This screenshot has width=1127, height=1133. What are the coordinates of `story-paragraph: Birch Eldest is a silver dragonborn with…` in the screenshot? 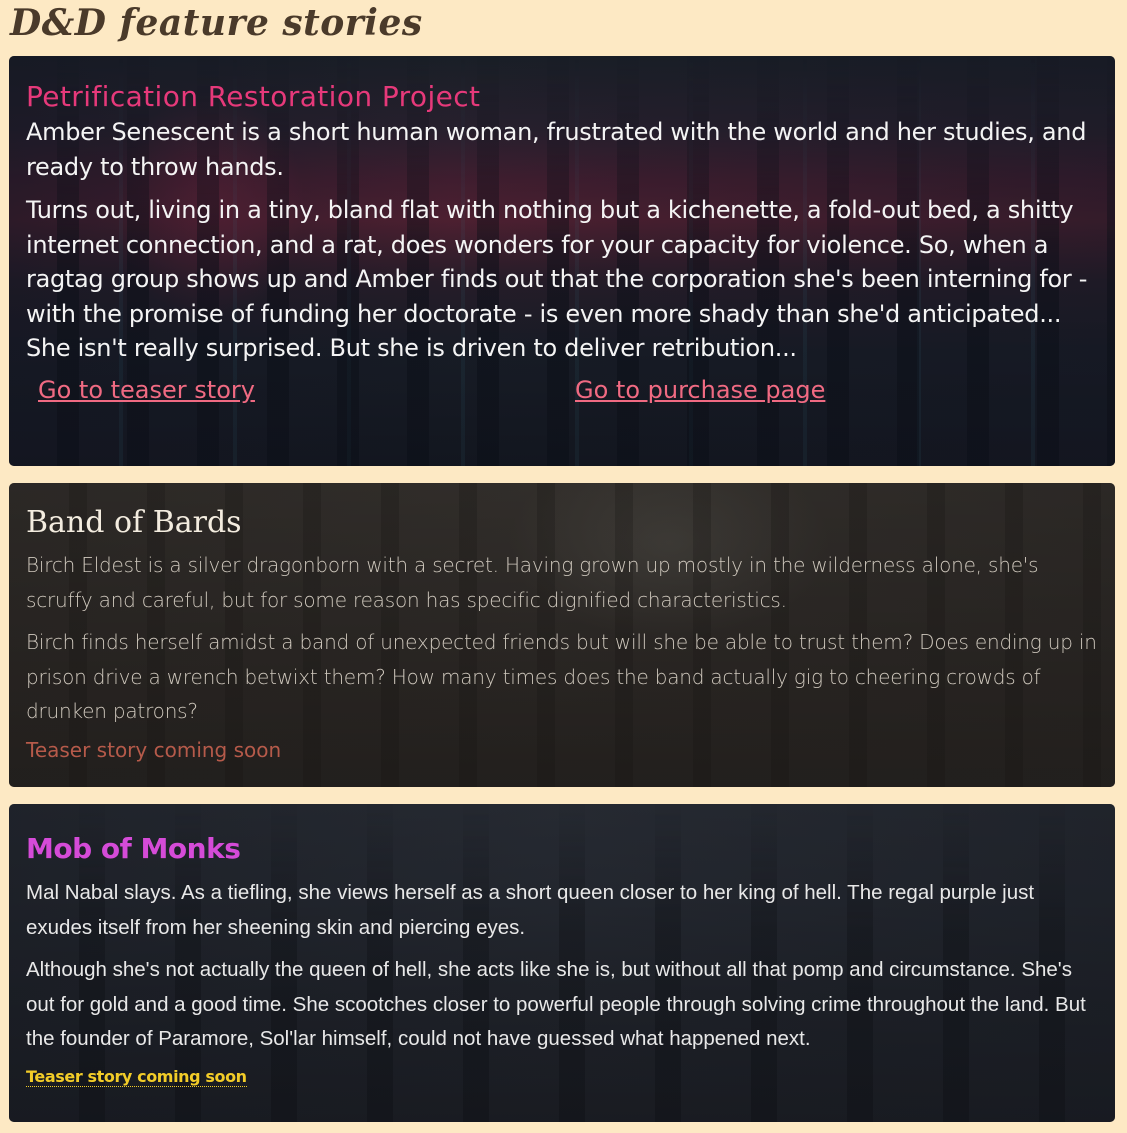 It's located at (532, 582).